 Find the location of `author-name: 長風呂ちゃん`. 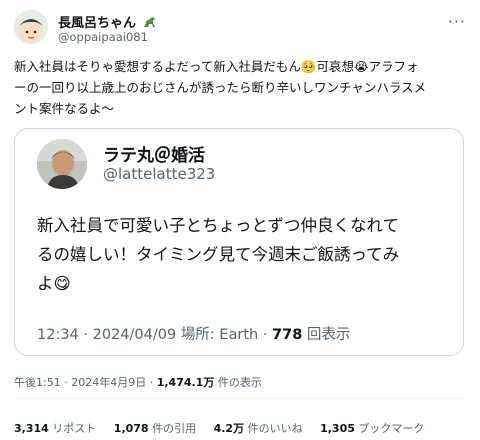

author-name: 長風呂ちゃん is located at coordinates (107, 21).